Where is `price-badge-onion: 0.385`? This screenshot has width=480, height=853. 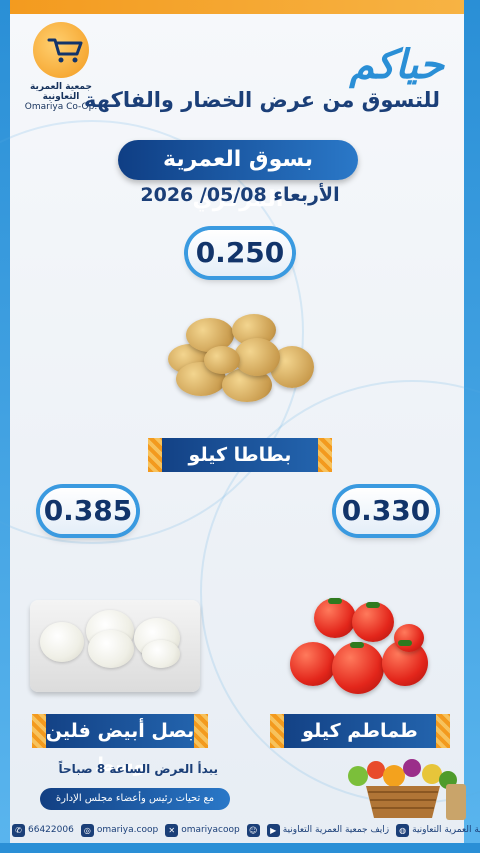 price-badge-onion: 0.385 is located at coordinates (88, 511).